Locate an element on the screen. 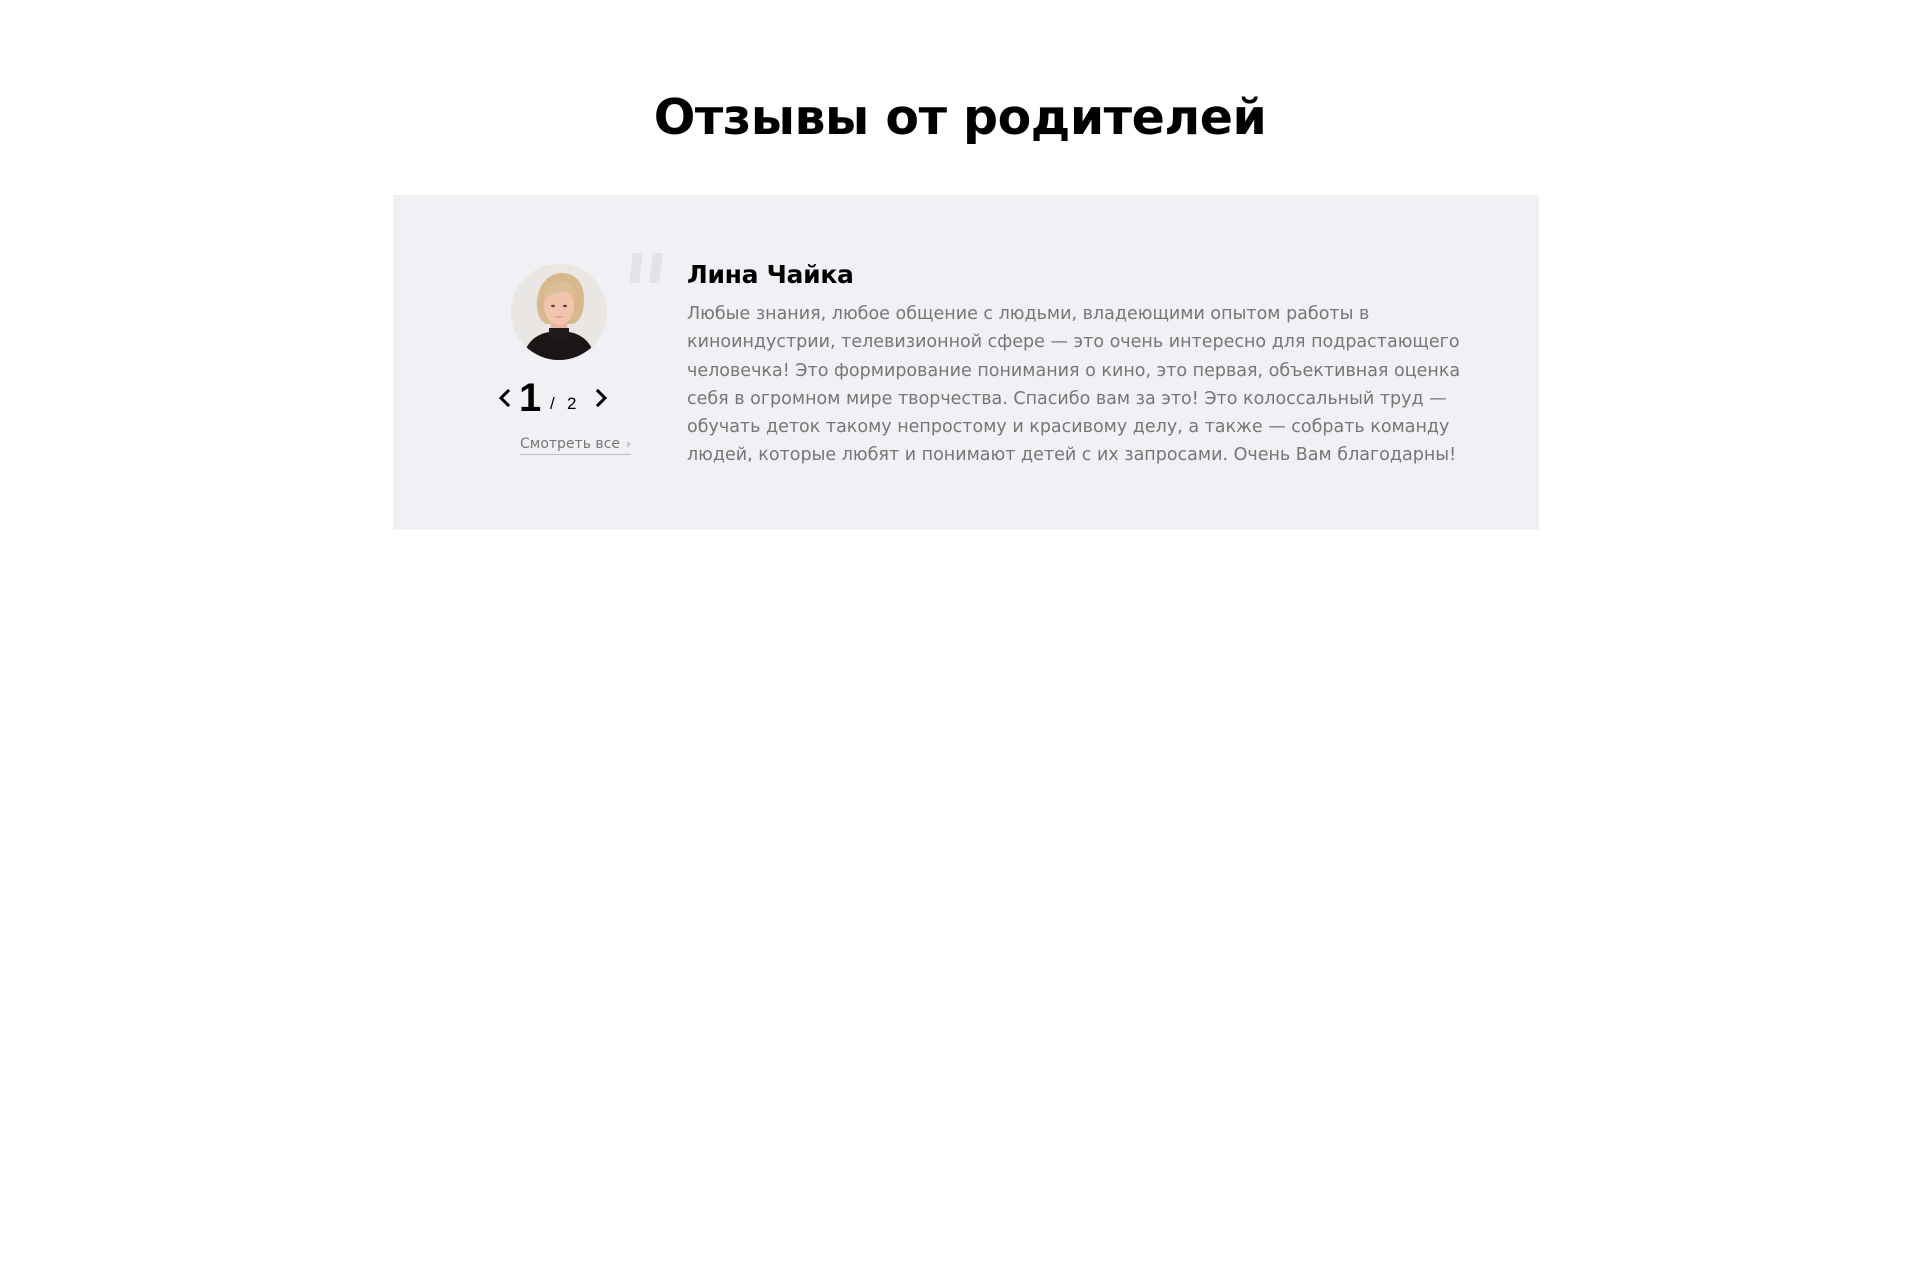  section-title: Отзывы от родителей is located at coordinates (960, 117).